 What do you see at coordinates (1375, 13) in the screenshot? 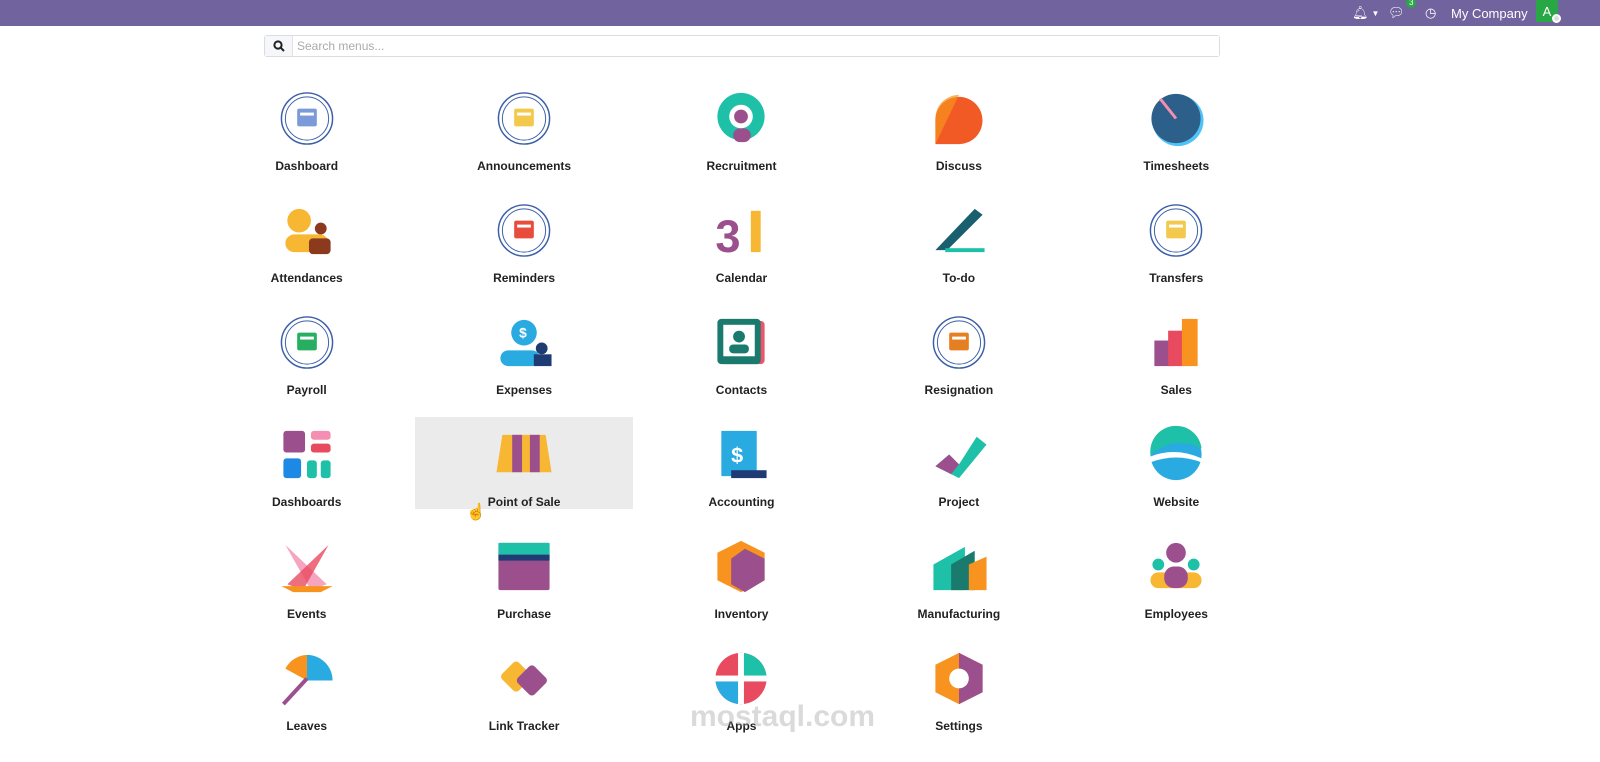
I see `caret-down-icon: ▼` at bounding box center [1375, 13].